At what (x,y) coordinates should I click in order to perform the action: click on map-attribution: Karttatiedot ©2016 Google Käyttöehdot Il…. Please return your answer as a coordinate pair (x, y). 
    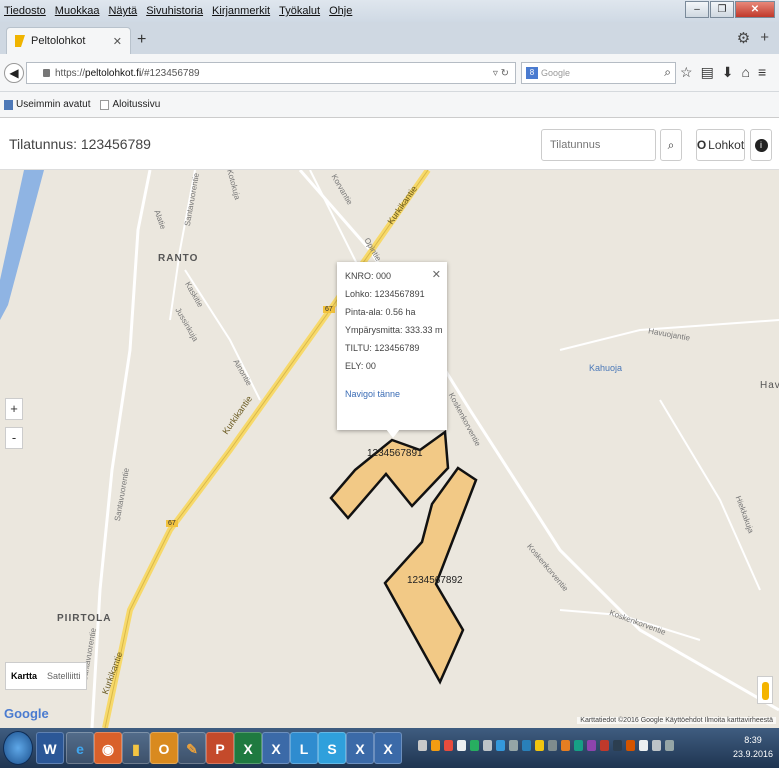
    Looking at the image, I should click on (676, 720).